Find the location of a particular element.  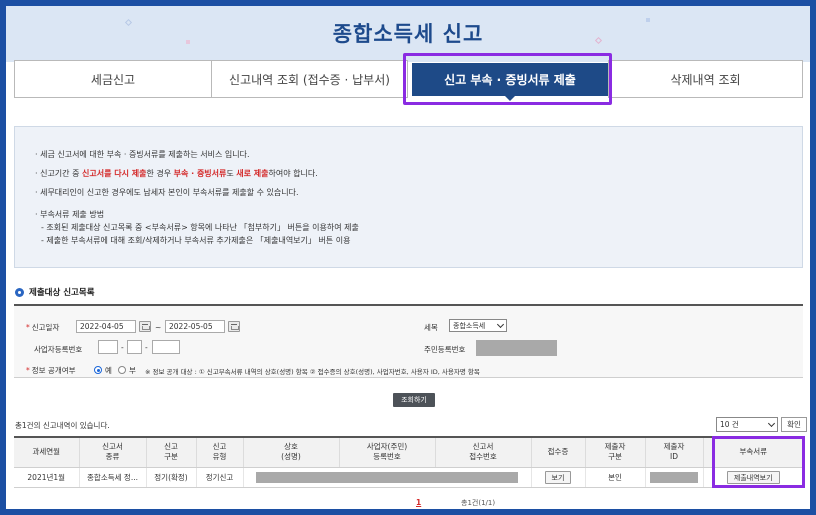

col-filing-class: 신고 구분 is located at coordinates (171, 452).